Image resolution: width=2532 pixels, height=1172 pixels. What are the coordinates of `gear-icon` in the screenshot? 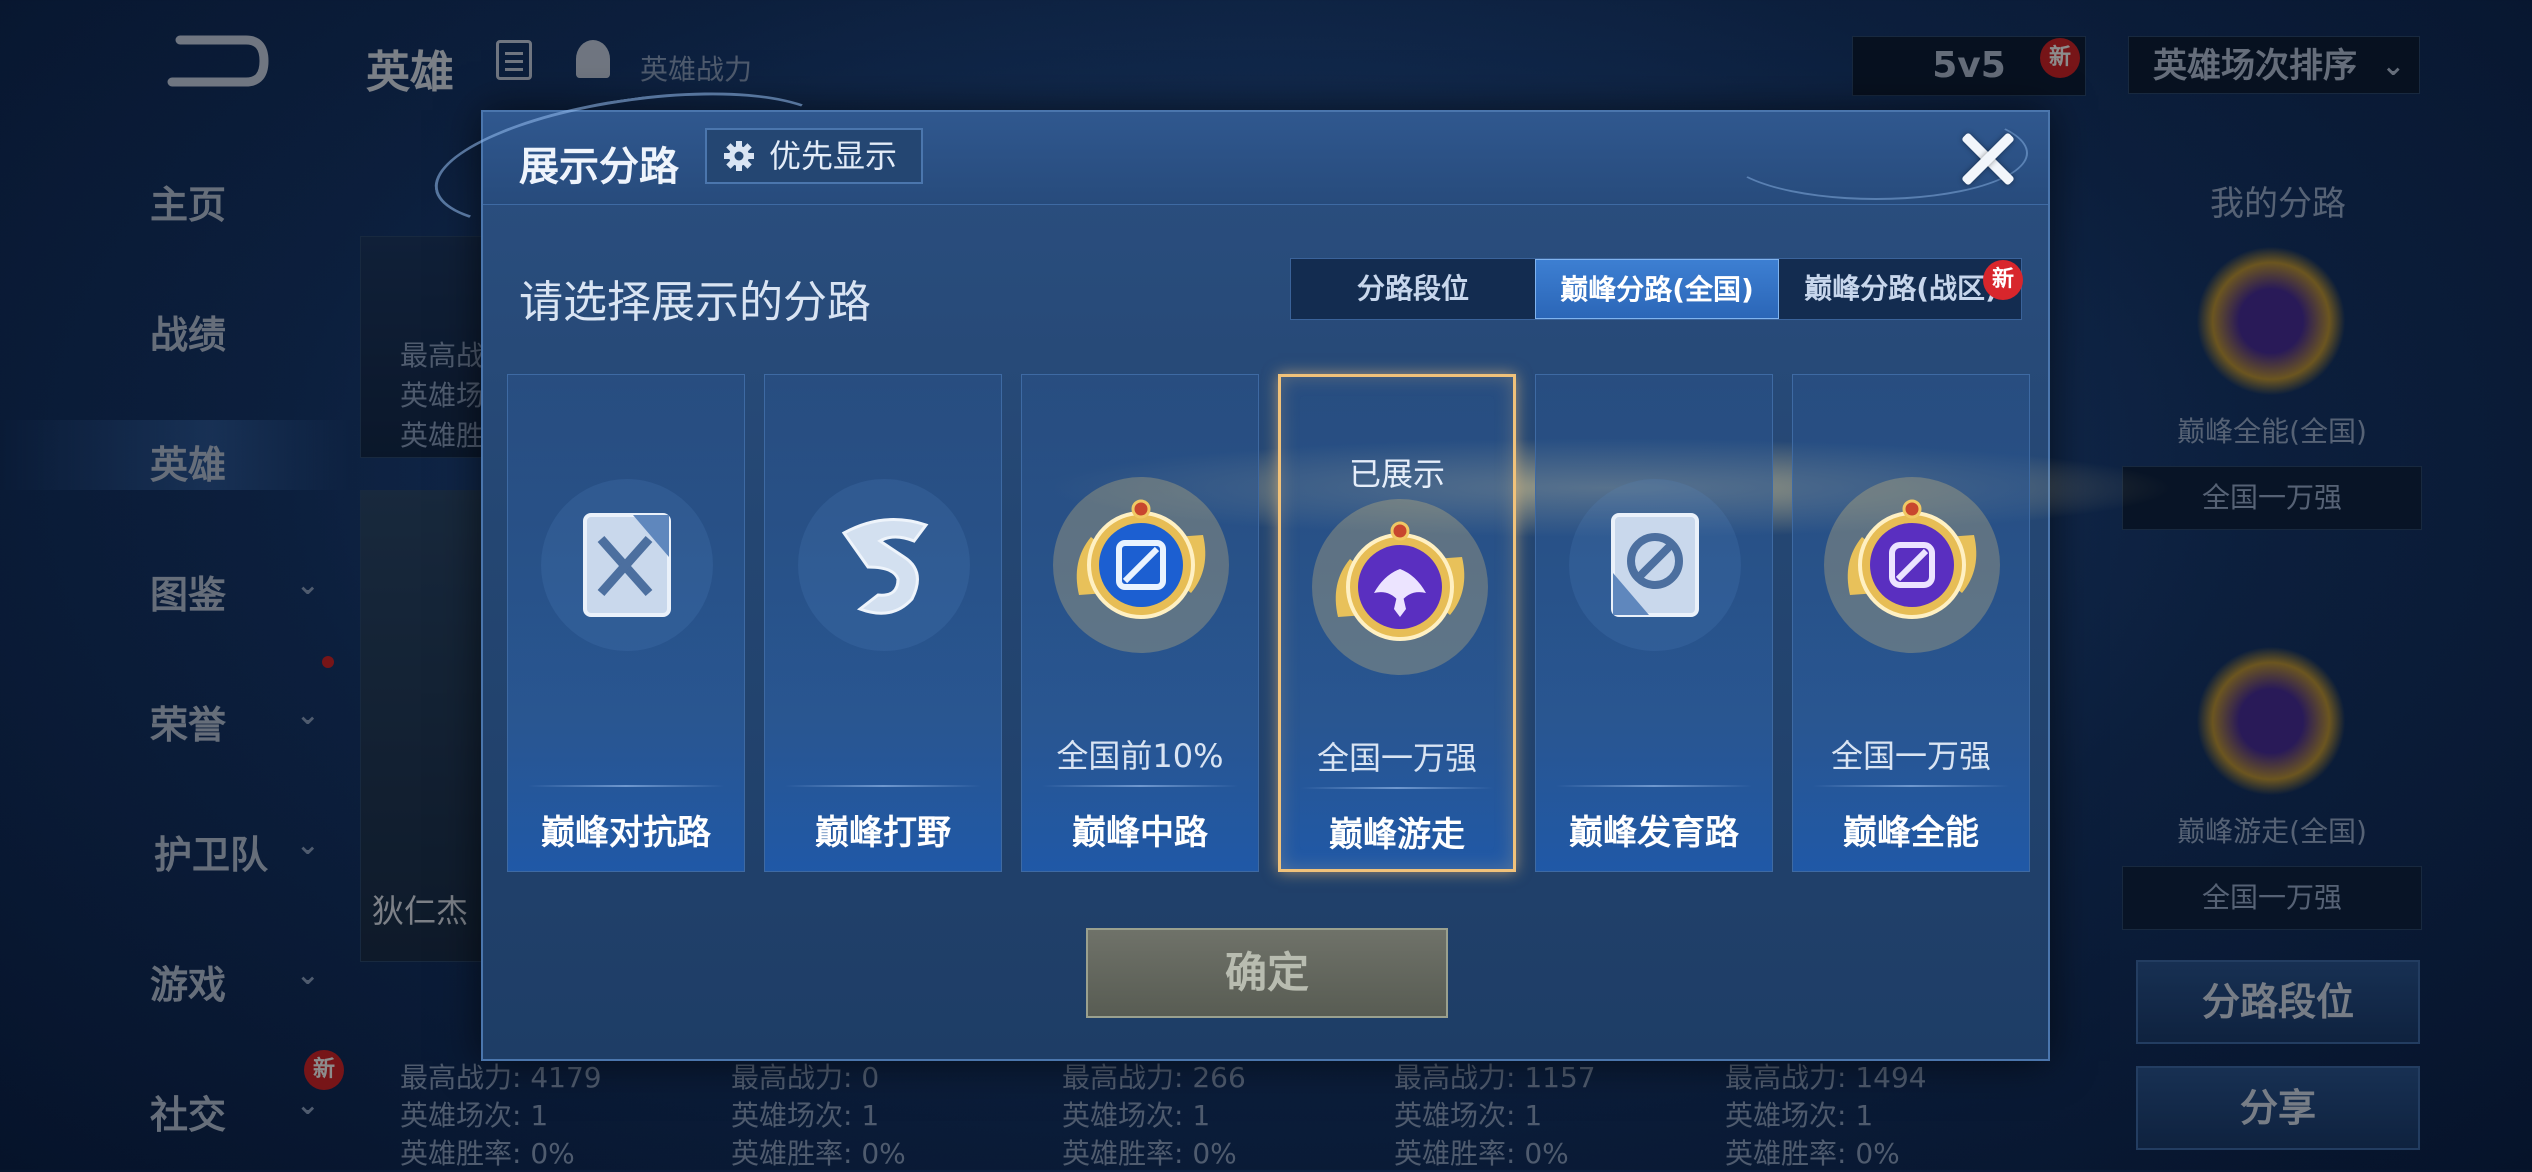 It's located at (739, 156).